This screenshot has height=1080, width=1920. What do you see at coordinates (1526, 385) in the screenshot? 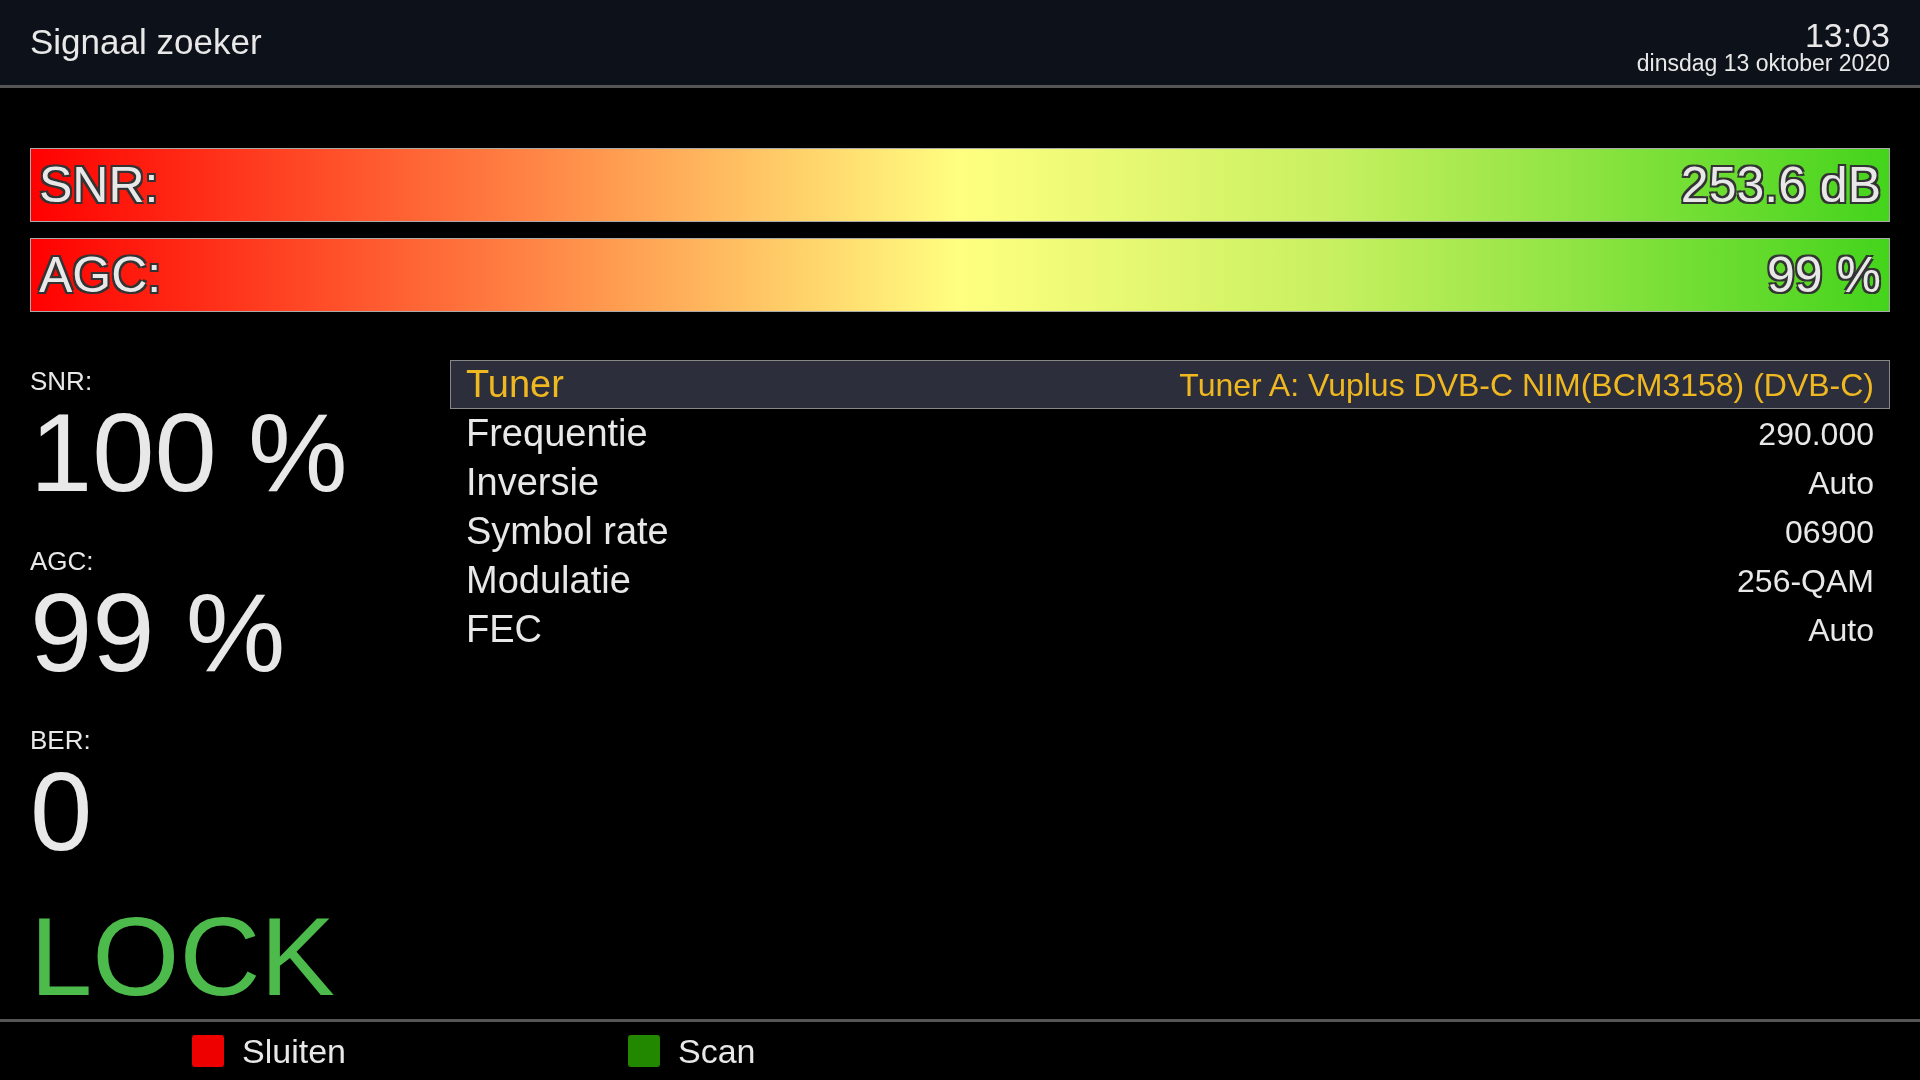
I see `detail-value: Tuner A: Vuplus DVB-C NIM(BCM3158) (DVB-C)` at bounding box center [1526, 385].